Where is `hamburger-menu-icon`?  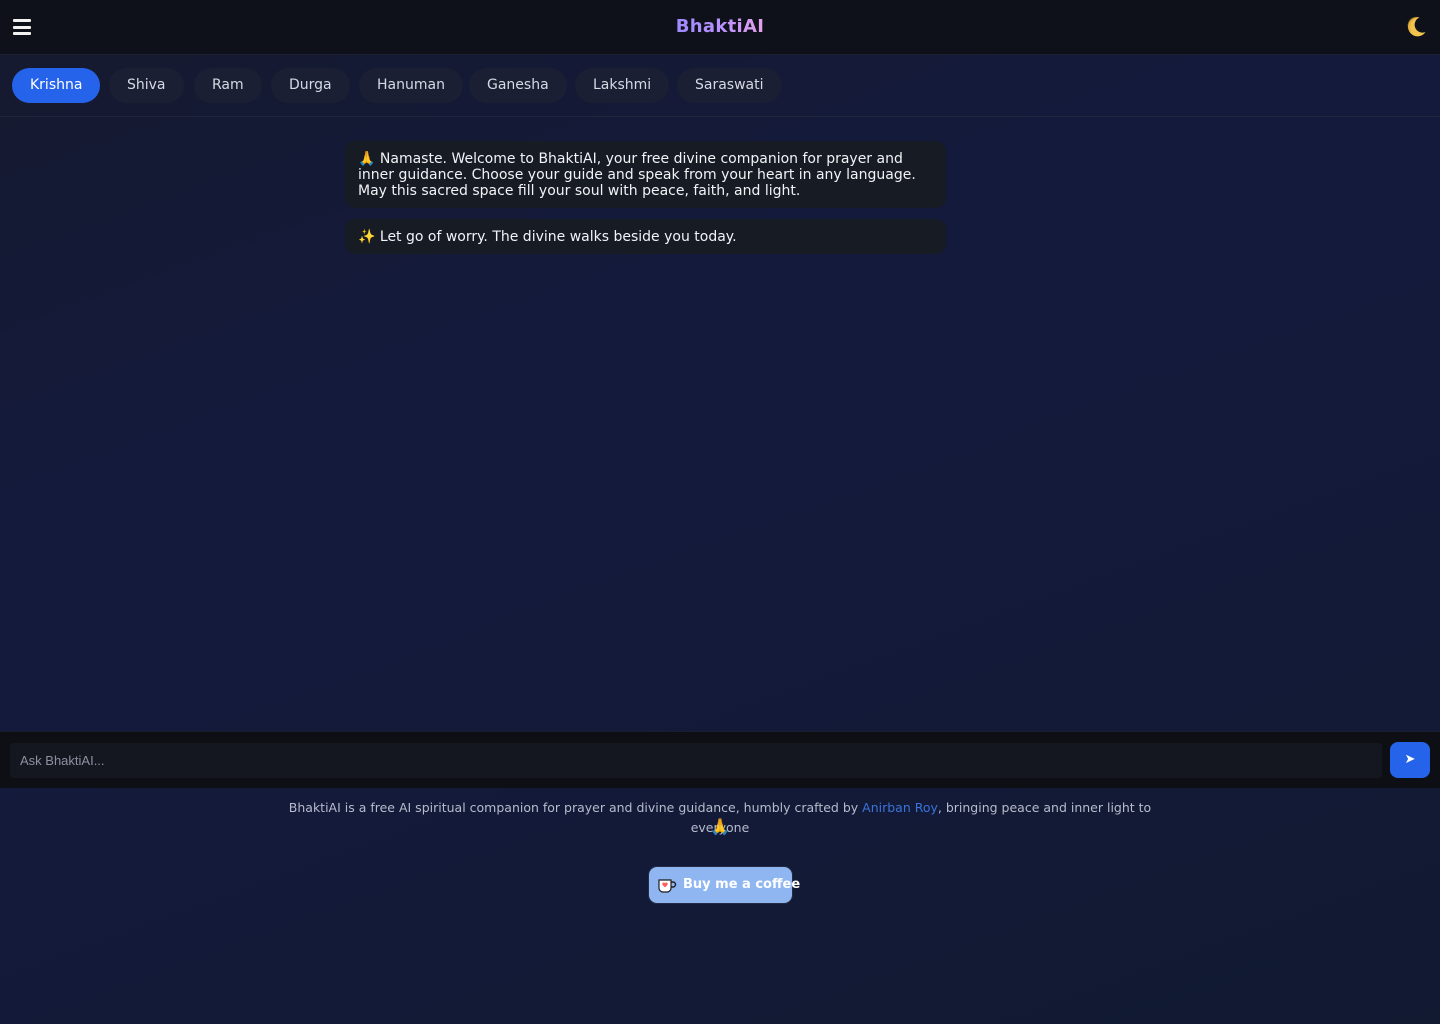 hamburger-menu-icon is located at coordinates (22, 27).